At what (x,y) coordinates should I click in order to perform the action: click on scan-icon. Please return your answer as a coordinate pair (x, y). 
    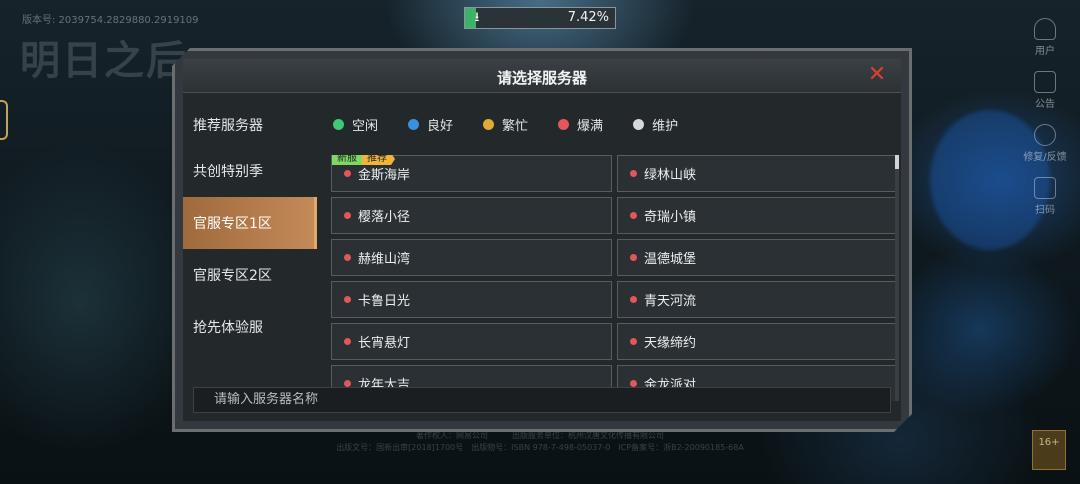
    Looking at the image, I should click on (1045, 188).